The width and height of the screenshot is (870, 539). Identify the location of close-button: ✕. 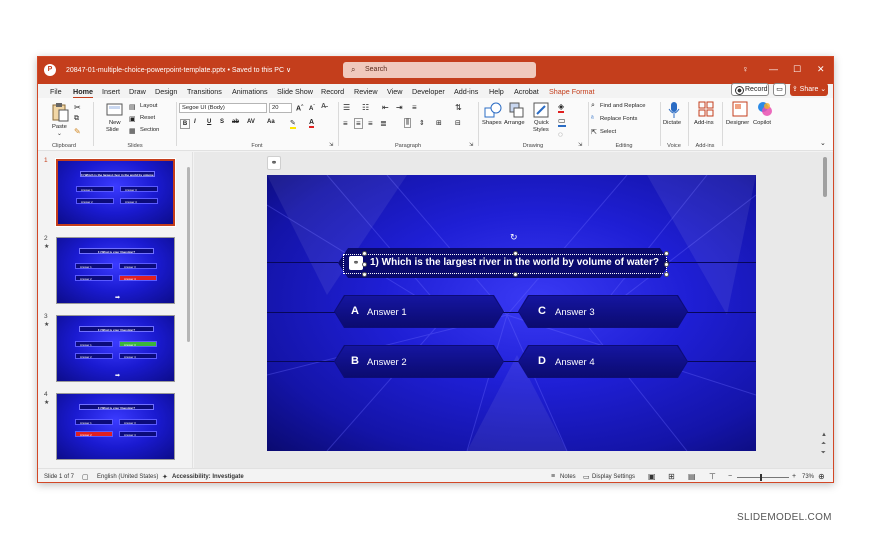
(821, 69).